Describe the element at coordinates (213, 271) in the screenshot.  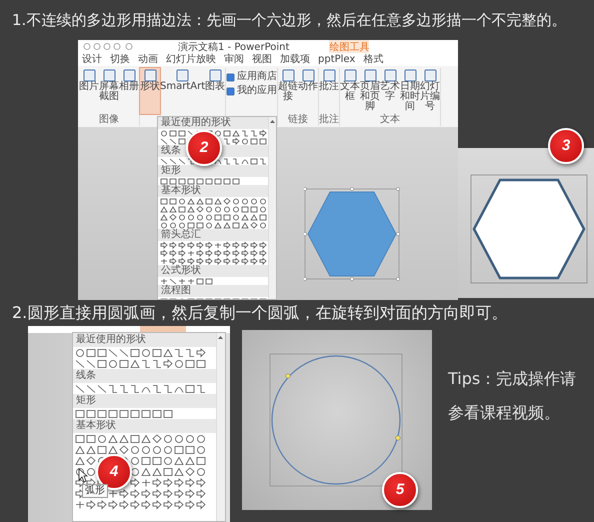
I see `section-heading: 公式形状` at that location.